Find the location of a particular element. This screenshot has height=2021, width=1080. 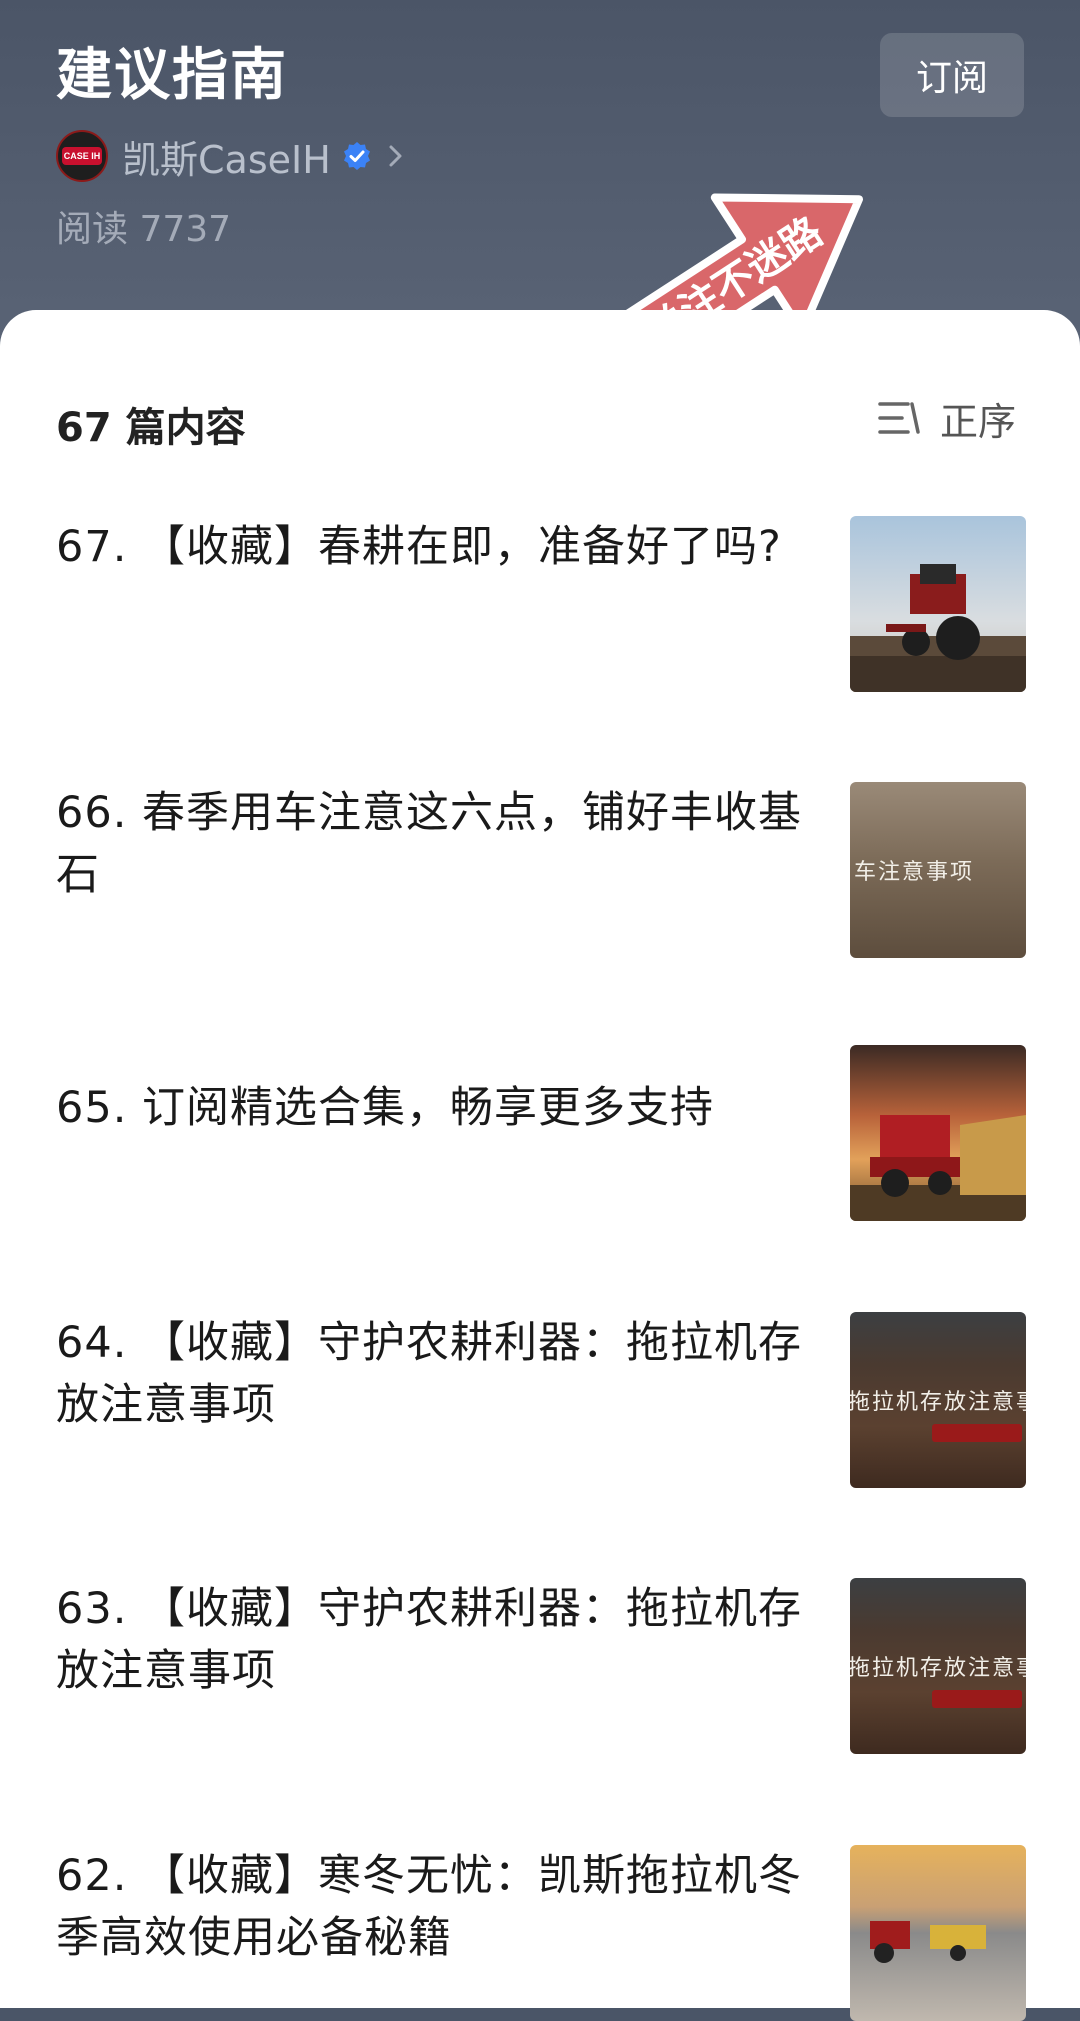

list-item: 63. 【收藏】守护农耕利器：拖拉机存放注意事项 拖拉机存放注意事项 is located at coordinates (541, 1666).